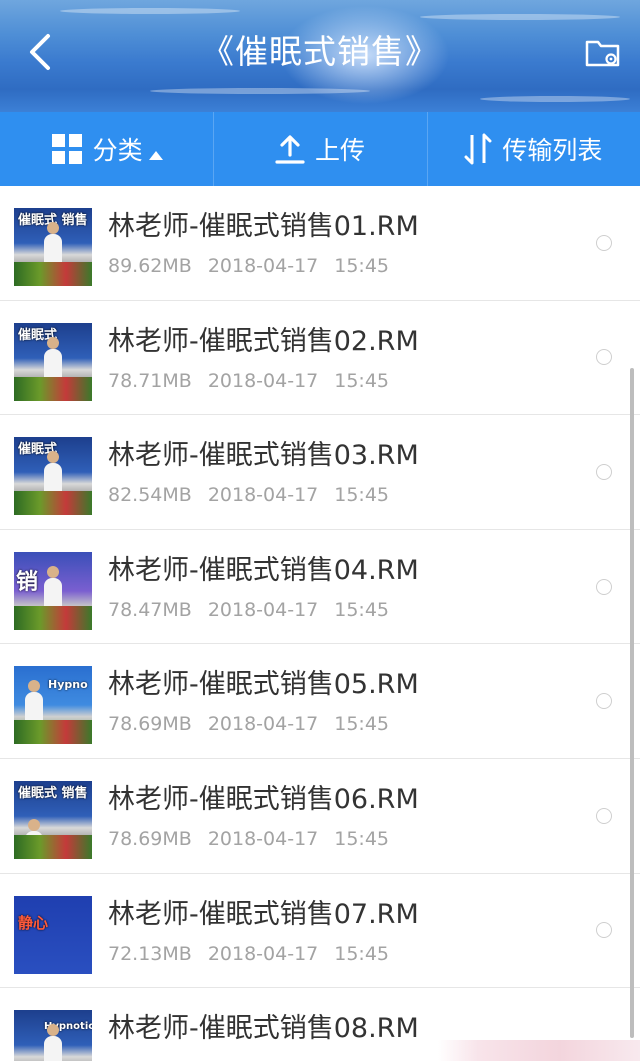 The image size is (640, 1061). Describe the element at coordinates (290, 149) in the screenshot. I see `upload-icon` at that location.